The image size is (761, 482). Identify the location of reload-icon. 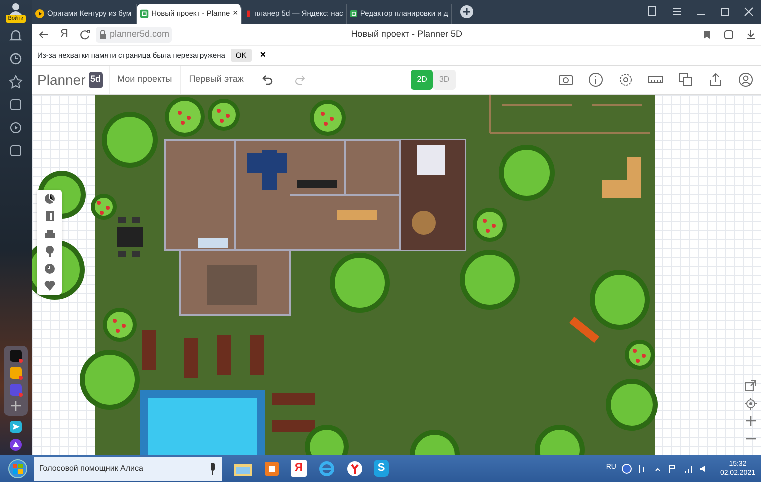
(85, 34).